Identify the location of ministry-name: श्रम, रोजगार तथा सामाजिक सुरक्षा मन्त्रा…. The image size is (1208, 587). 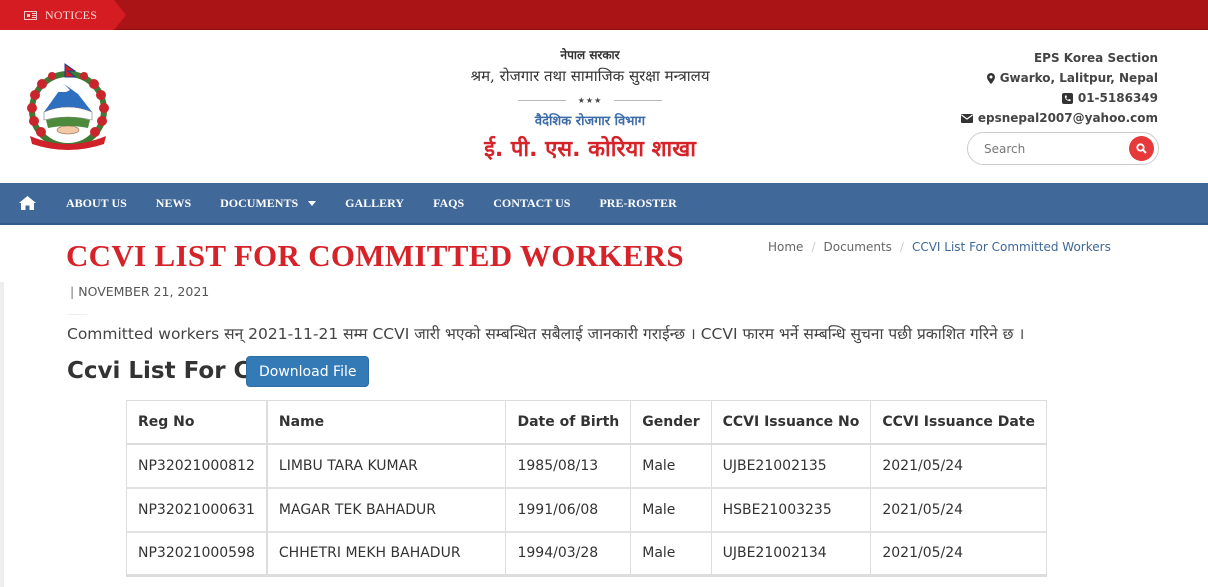
(590, 76).